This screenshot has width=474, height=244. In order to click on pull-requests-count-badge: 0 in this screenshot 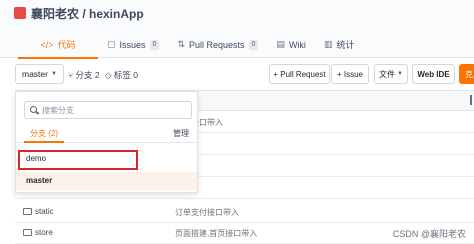, I will do `click(253, 44)`.